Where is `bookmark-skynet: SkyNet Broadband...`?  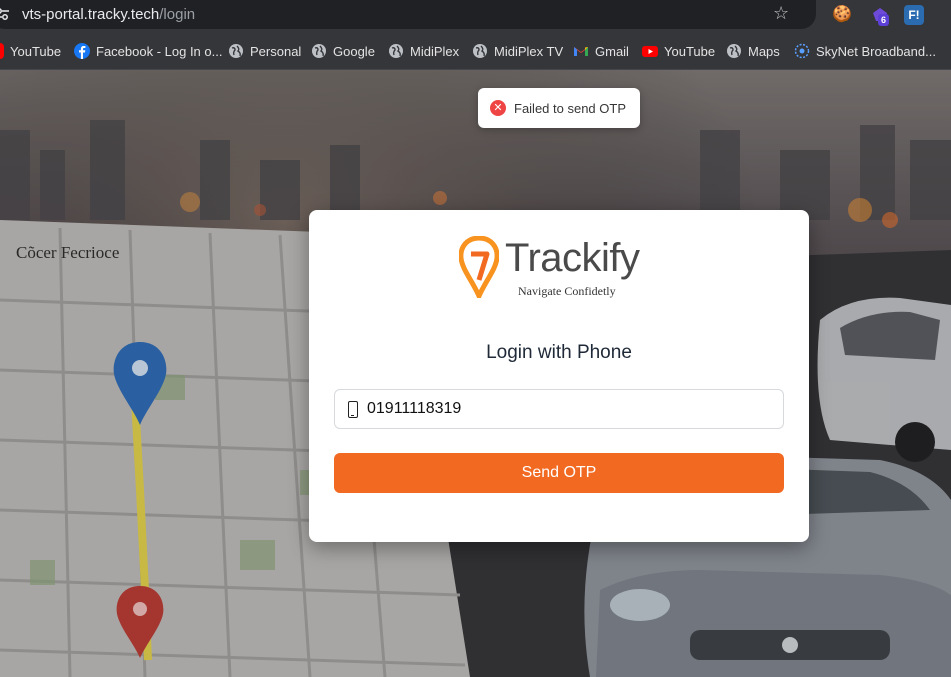
bookmark-skynet: SkyNet Broadband... is located at coordinates (865, 51).